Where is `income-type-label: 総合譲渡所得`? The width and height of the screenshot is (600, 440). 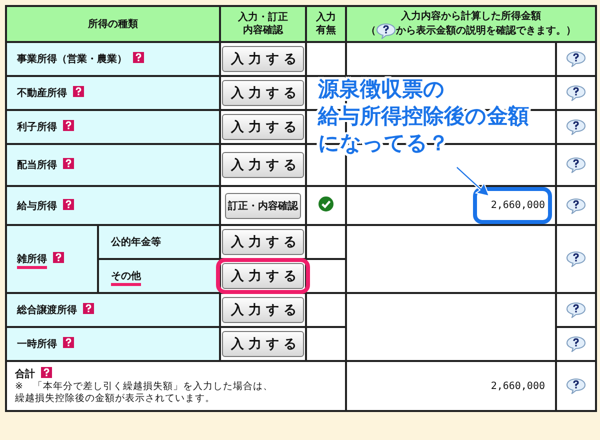 income-type-label: 総合譲渡所得 is located at coordinates (47, 310).